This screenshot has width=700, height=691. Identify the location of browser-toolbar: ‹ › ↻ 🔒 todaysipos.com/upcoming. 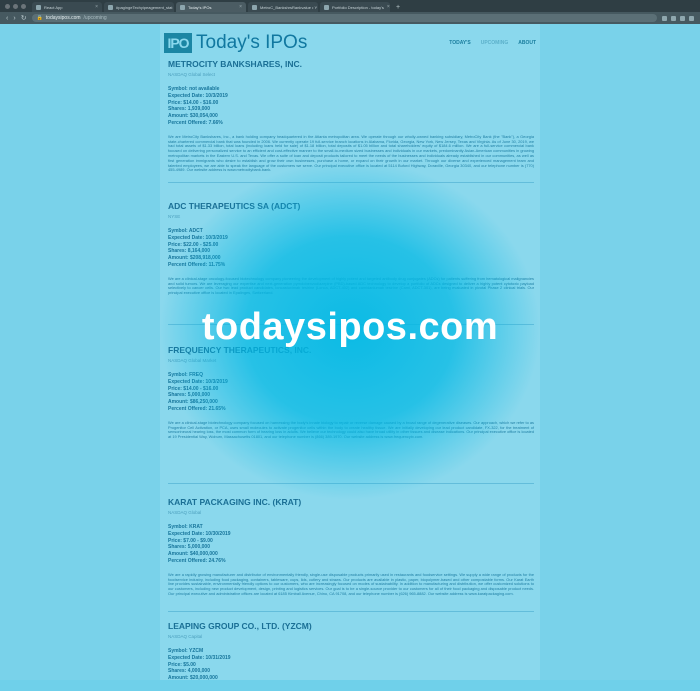
(350, 18).